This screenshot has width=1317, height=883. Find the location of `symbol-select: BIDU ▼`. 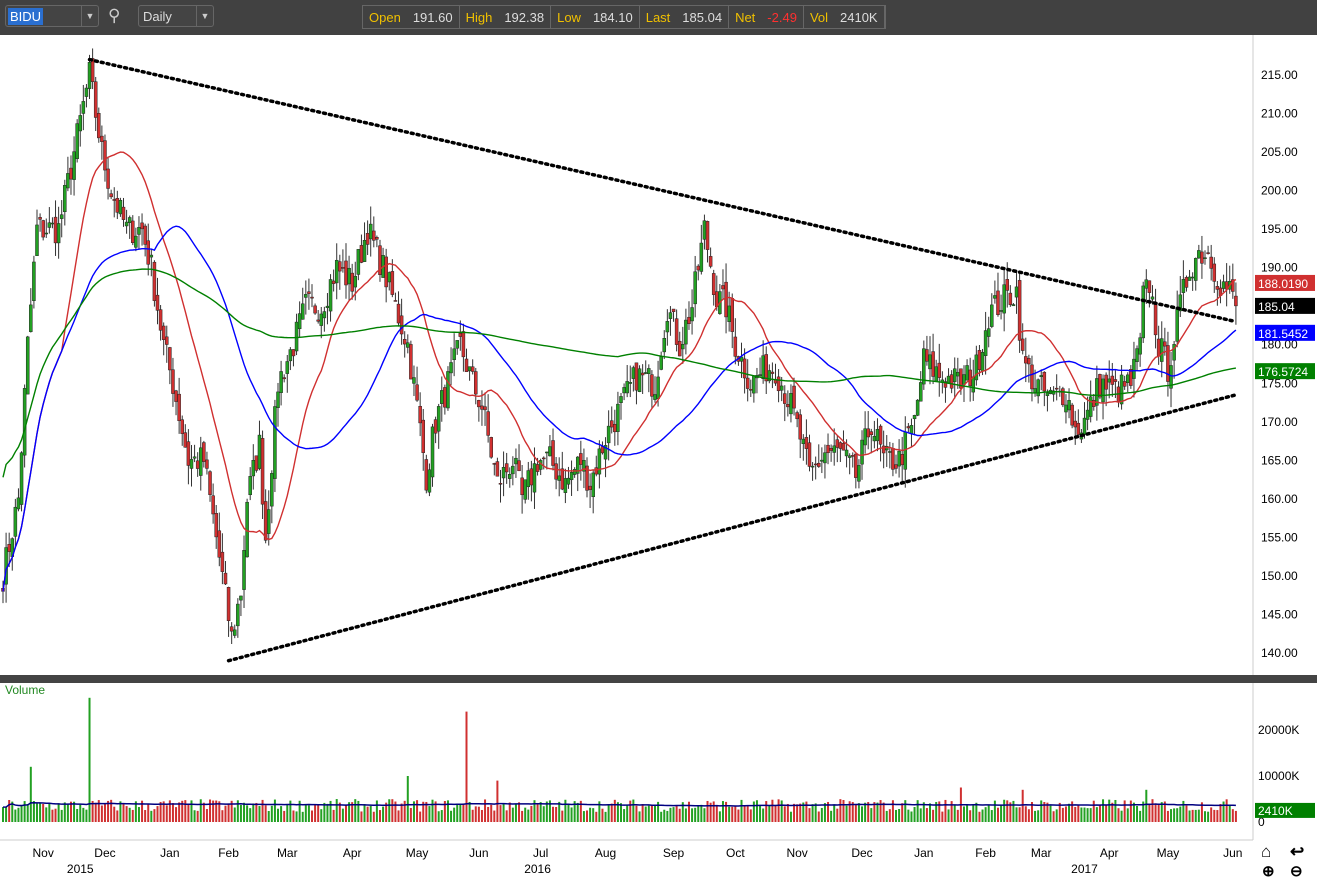

symbol-select: BIDU ▼ is located at coordinates (52, 16).